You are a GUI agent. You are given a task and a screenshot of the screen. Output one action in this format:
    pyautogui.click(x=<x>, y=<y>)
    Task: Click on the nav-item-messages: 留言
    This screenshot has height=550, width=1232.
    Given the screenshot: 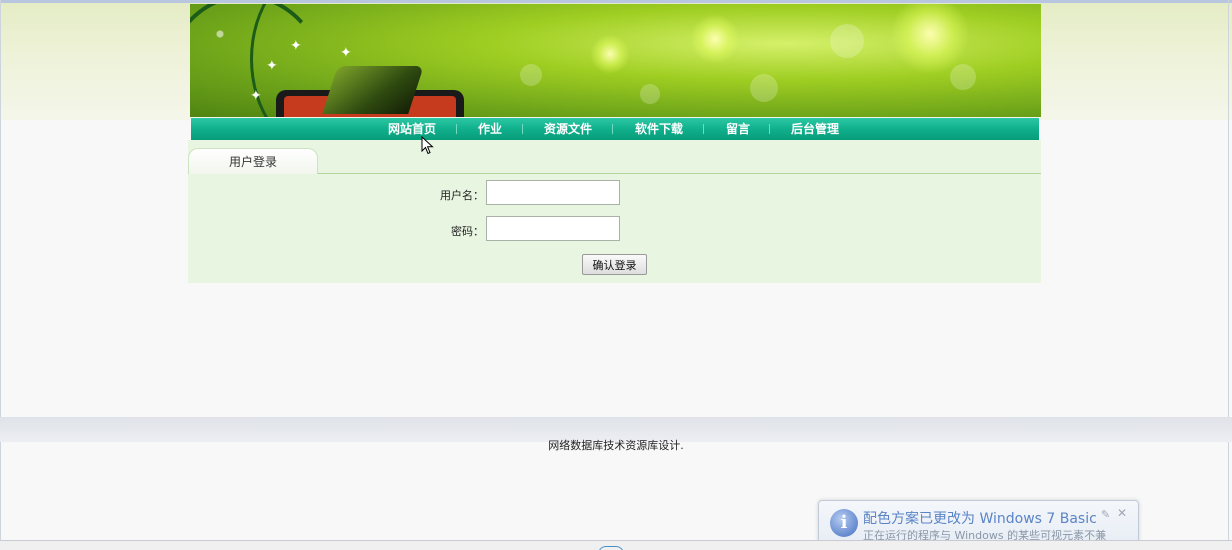 What is the action you would take?
    pyautogui.click(x=738, y=129)
    